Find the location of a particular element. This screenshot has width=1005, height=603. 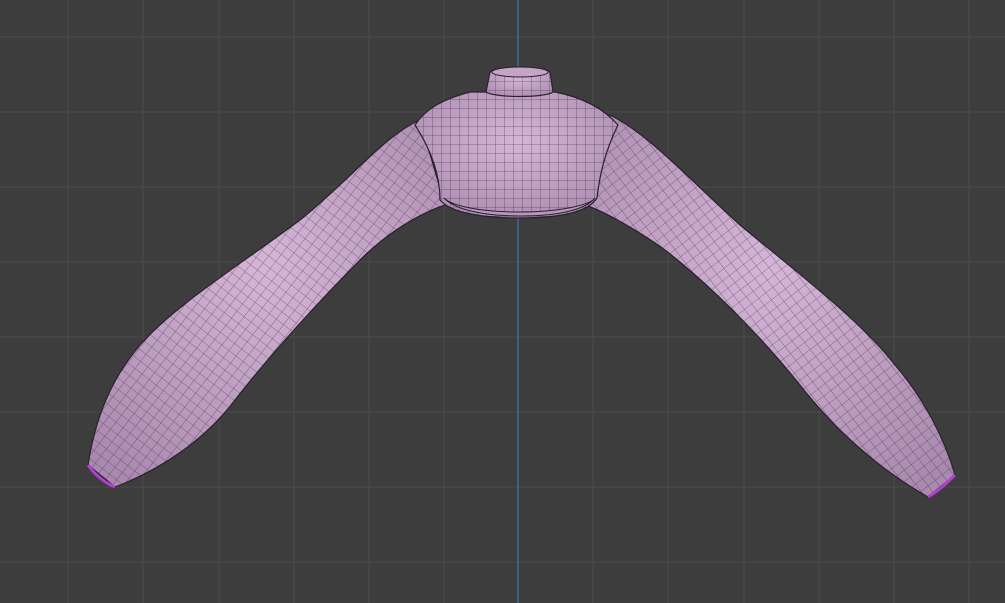

collar-opening is located at coordinates (520, 72).